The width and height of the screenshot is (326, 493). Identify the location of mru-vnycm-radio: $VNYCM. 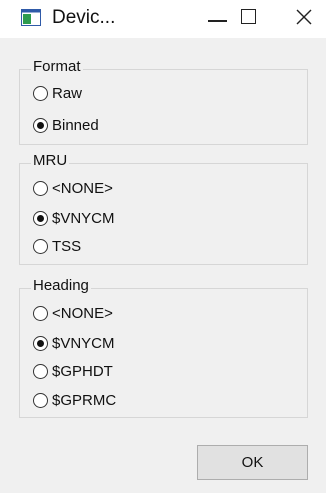
(74, 218).